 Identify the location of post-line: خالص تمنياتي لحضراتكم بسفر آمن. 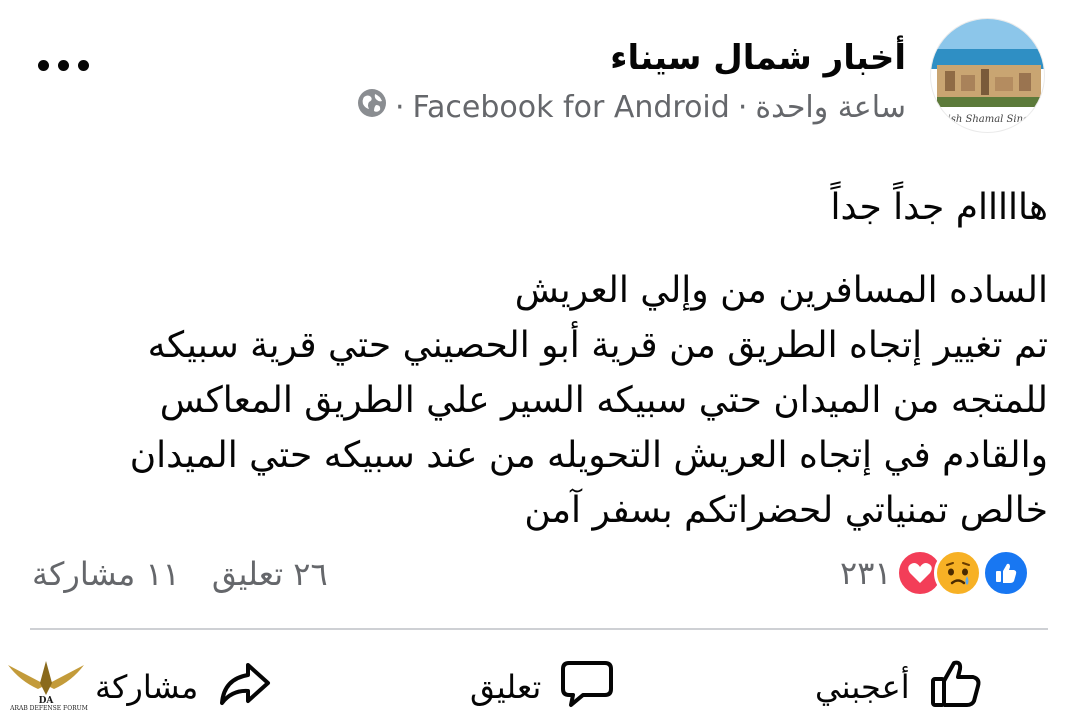
(786, 510).